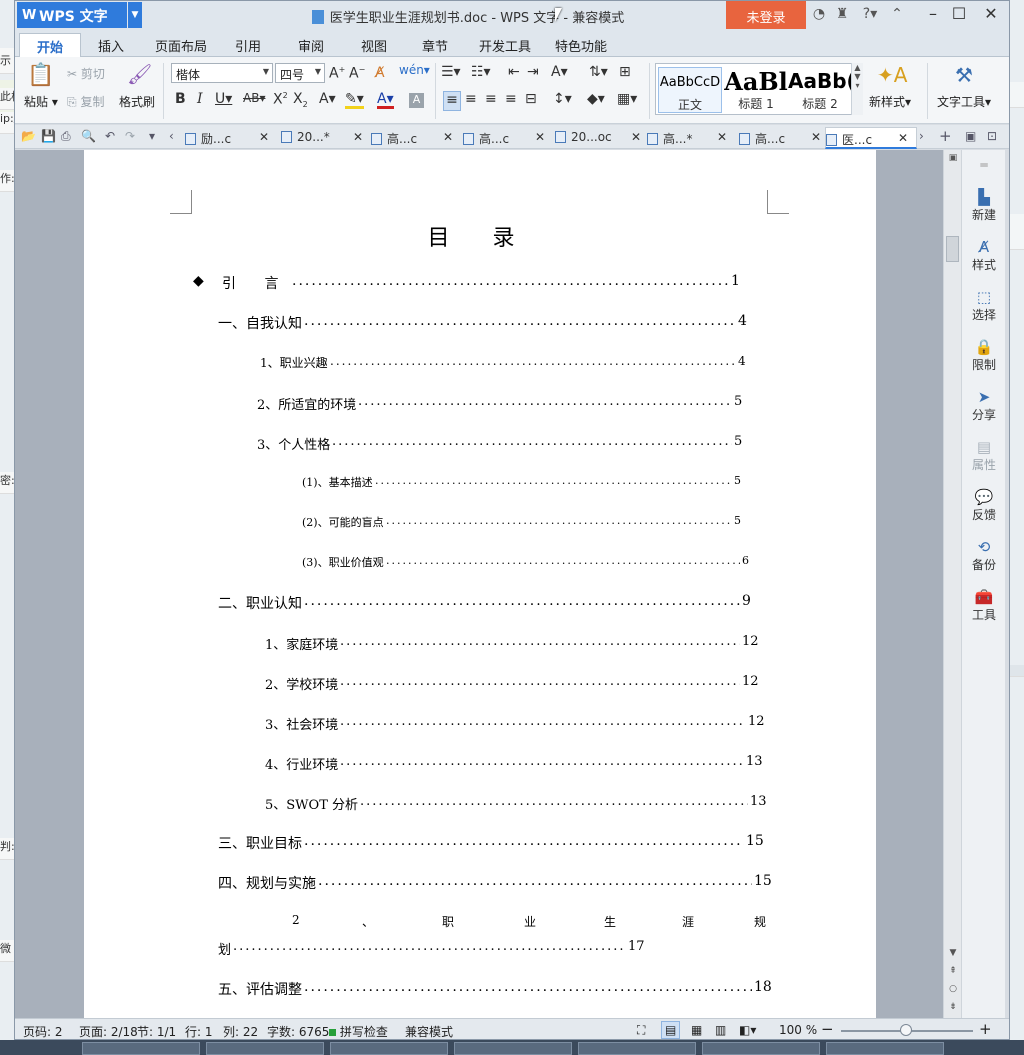 The image size is (1024, 1055). Describe the element at coordinates (897, 14) in the screenshot. I see `collapse-ribbon-icon: ⌃` at that location.